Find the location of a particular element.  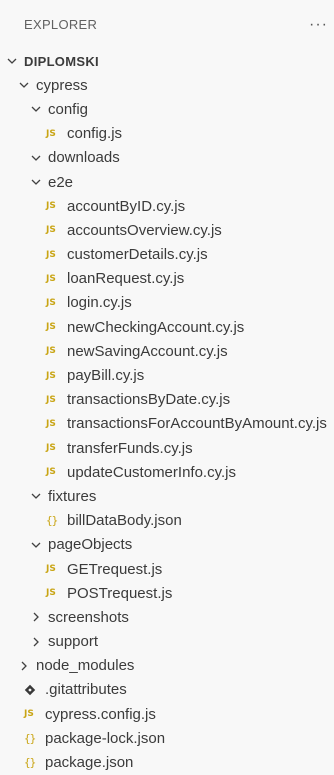

file-label: package-lock.json is located at coordinates (105, 738).